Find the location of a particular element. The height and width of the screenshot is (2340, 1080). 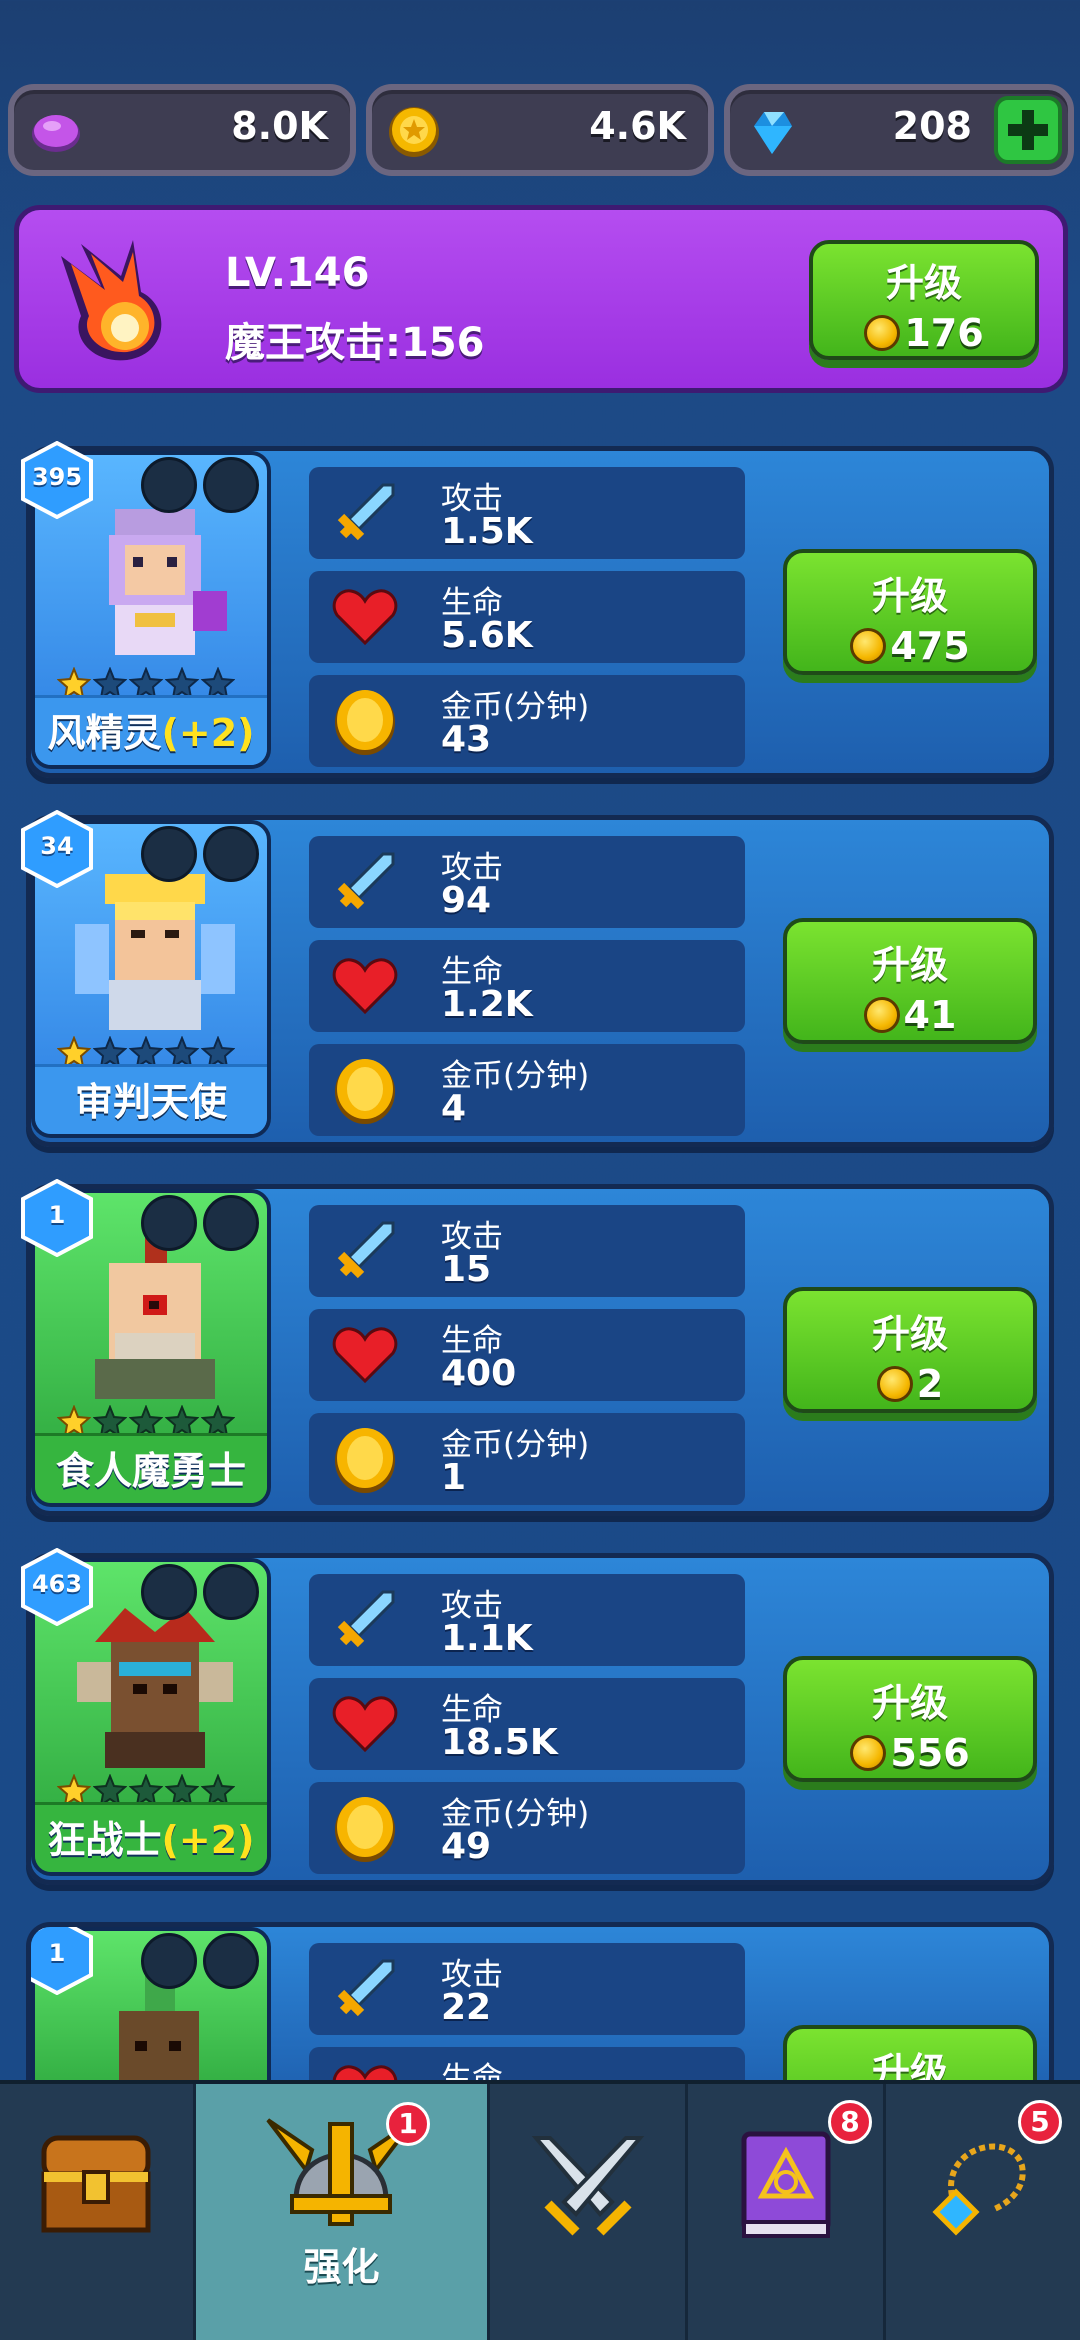

notification-badge: 8 is located at coordinates (850, 2122).